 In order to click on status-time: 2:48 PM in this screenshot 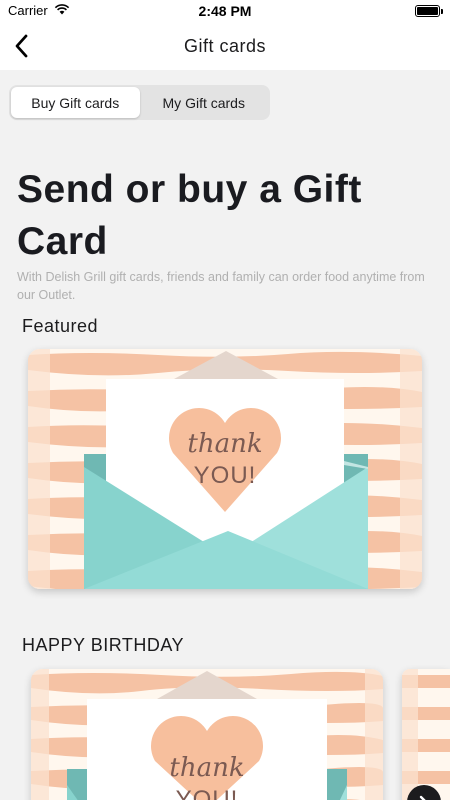, I will do `click(225, 11)`.